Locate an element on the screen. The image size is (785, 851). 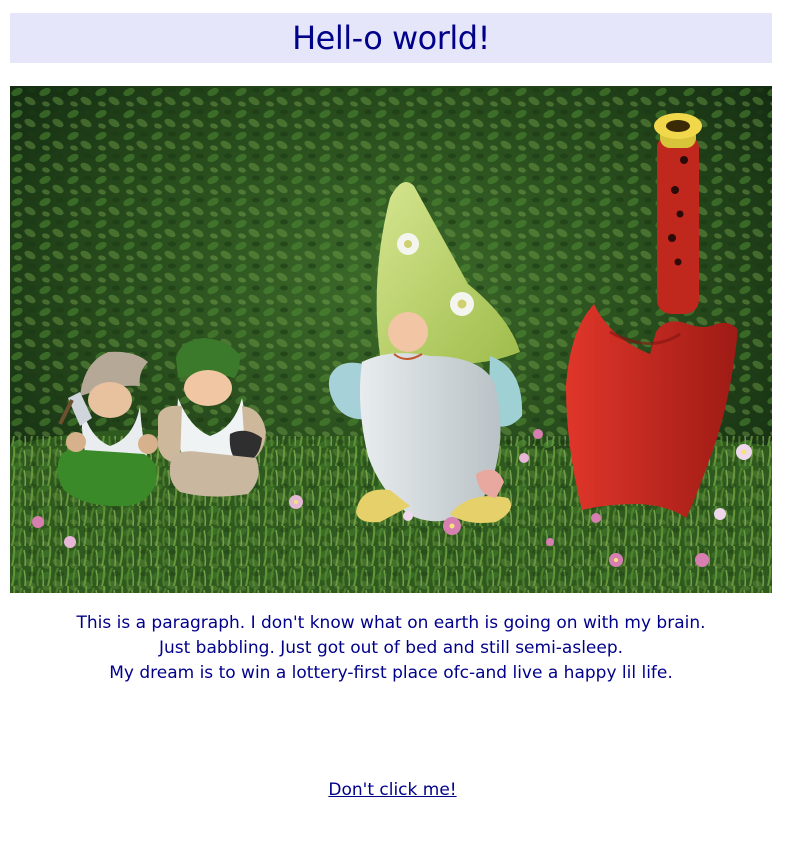
link-container: Don't click me! is located at coordinates (392, 790).